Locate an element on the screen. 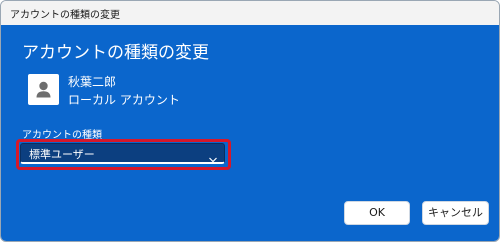 The height and width of the screenshot is (242, 500). chevron-down-icon is located at coordinates (213, 156).